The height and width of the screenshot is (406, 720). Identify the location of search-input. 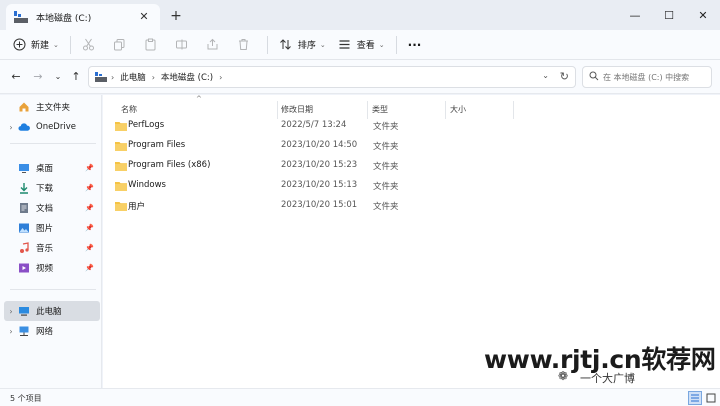
(653, 77).